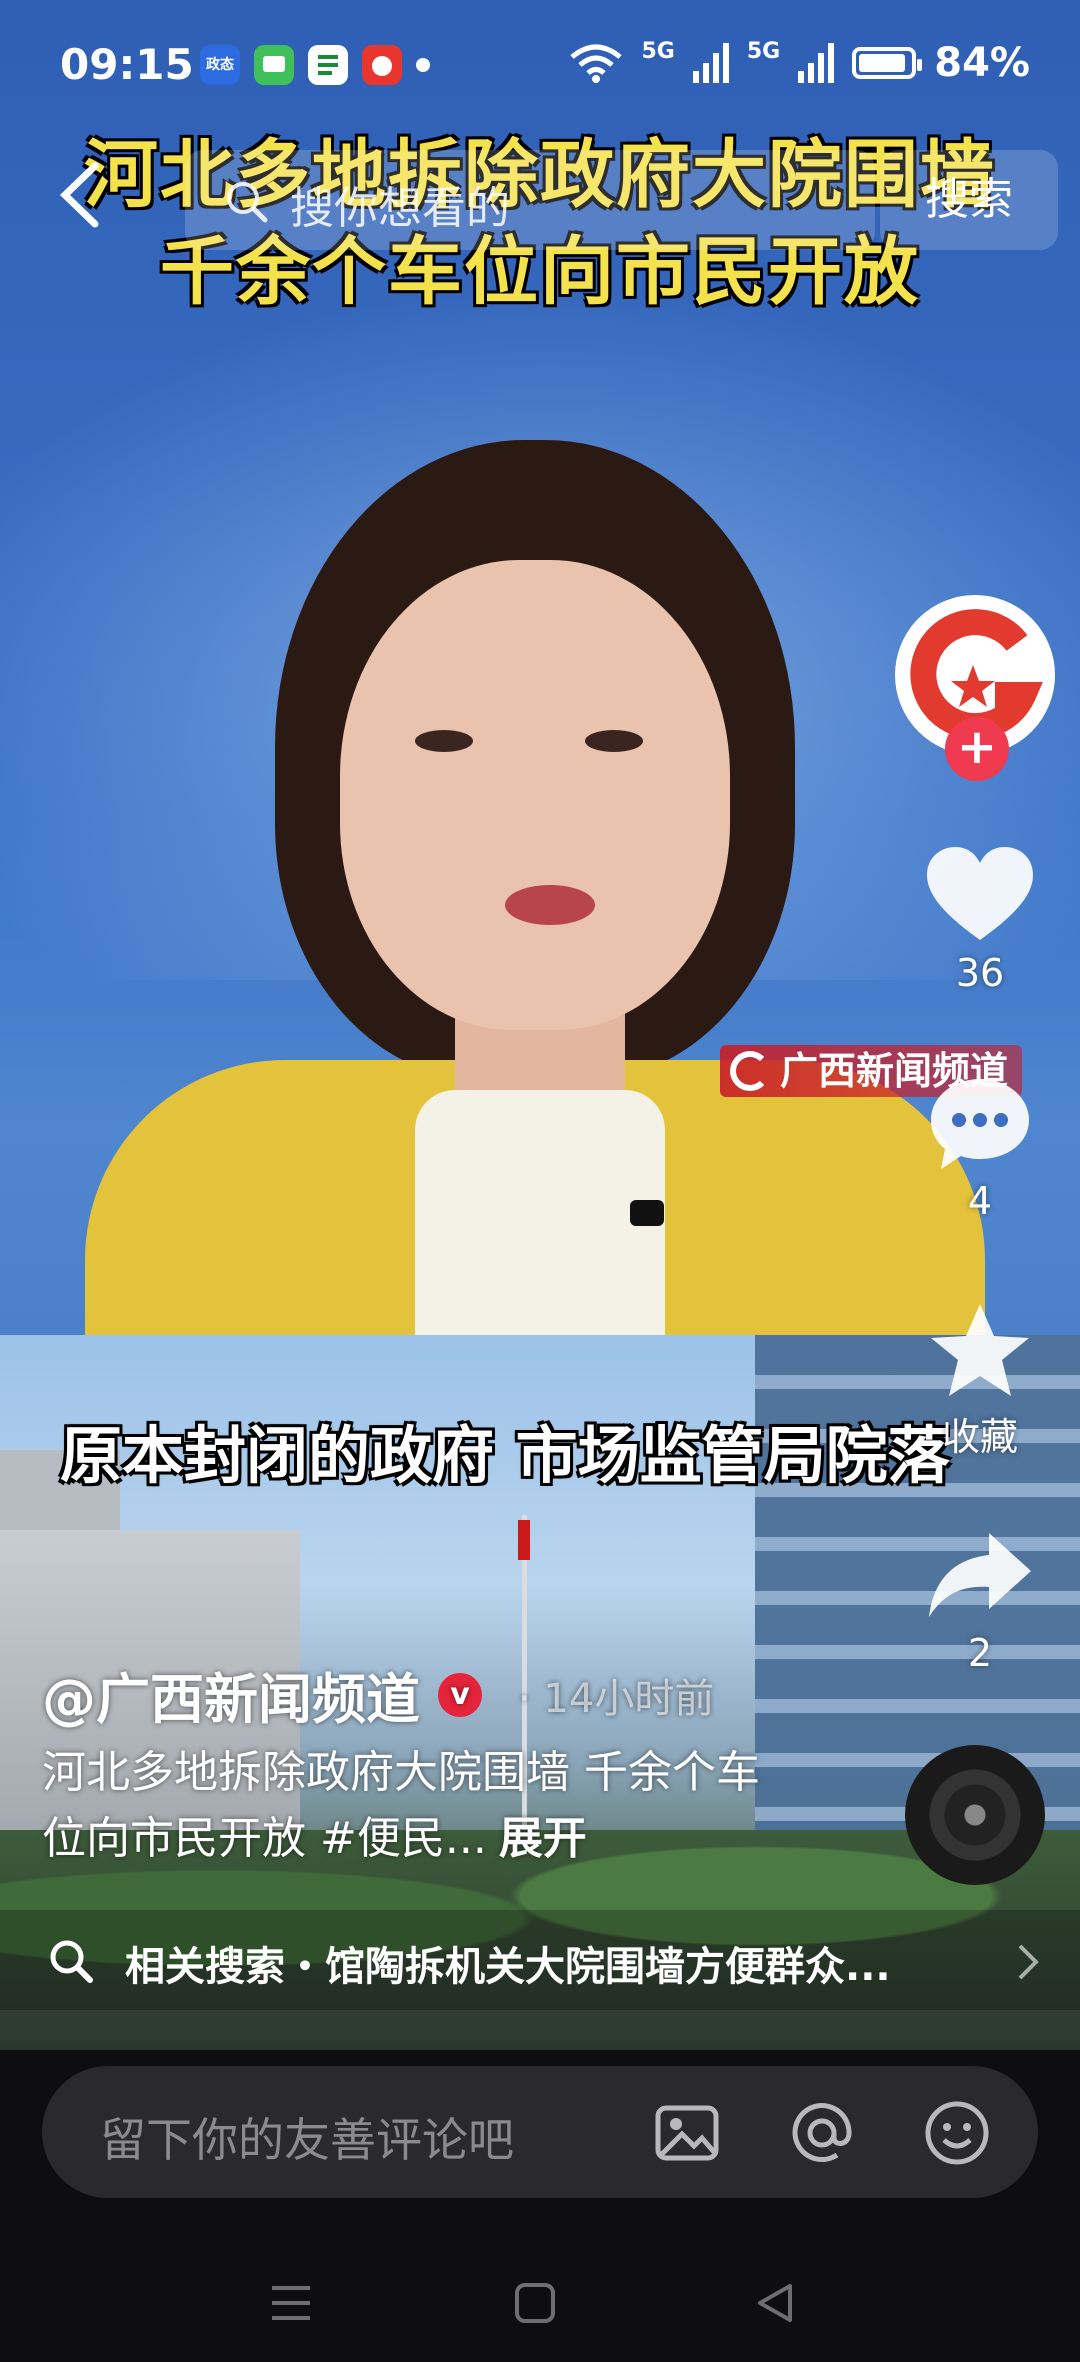 The image size is (1080, 2362). I want to click on verified-badge: v, so click(460, 1694).